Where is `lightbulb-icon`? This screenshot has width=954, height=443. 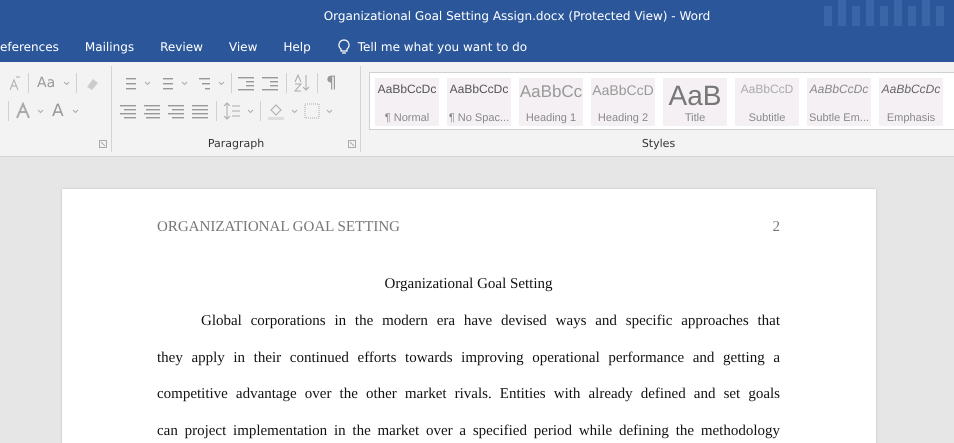 lightbulb-icon is located at coordinates (344, 47).